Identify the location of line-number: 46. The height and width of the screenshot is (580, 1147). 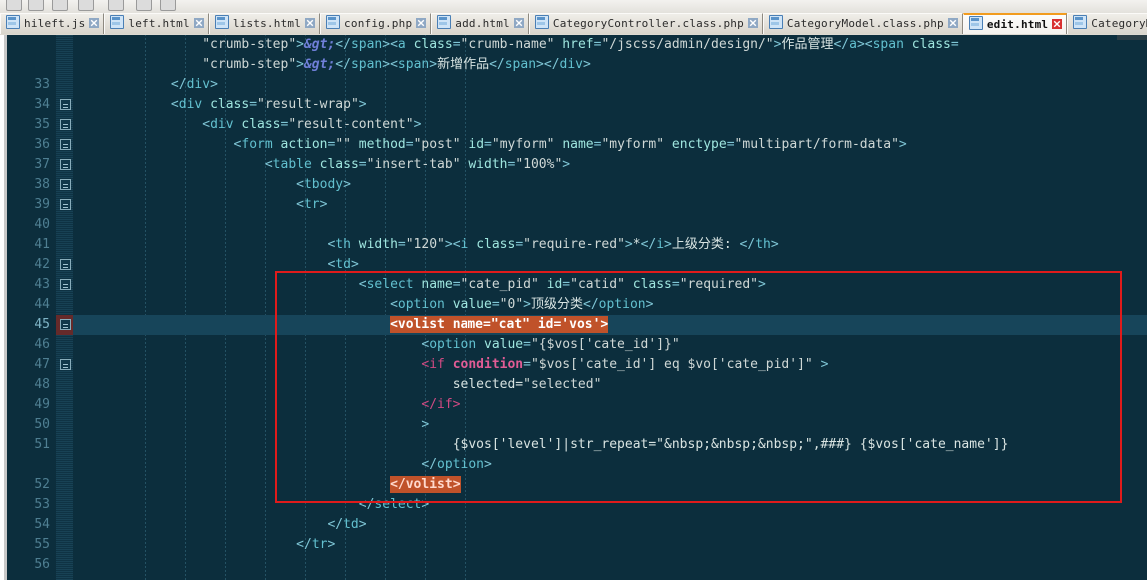
(31, 345).